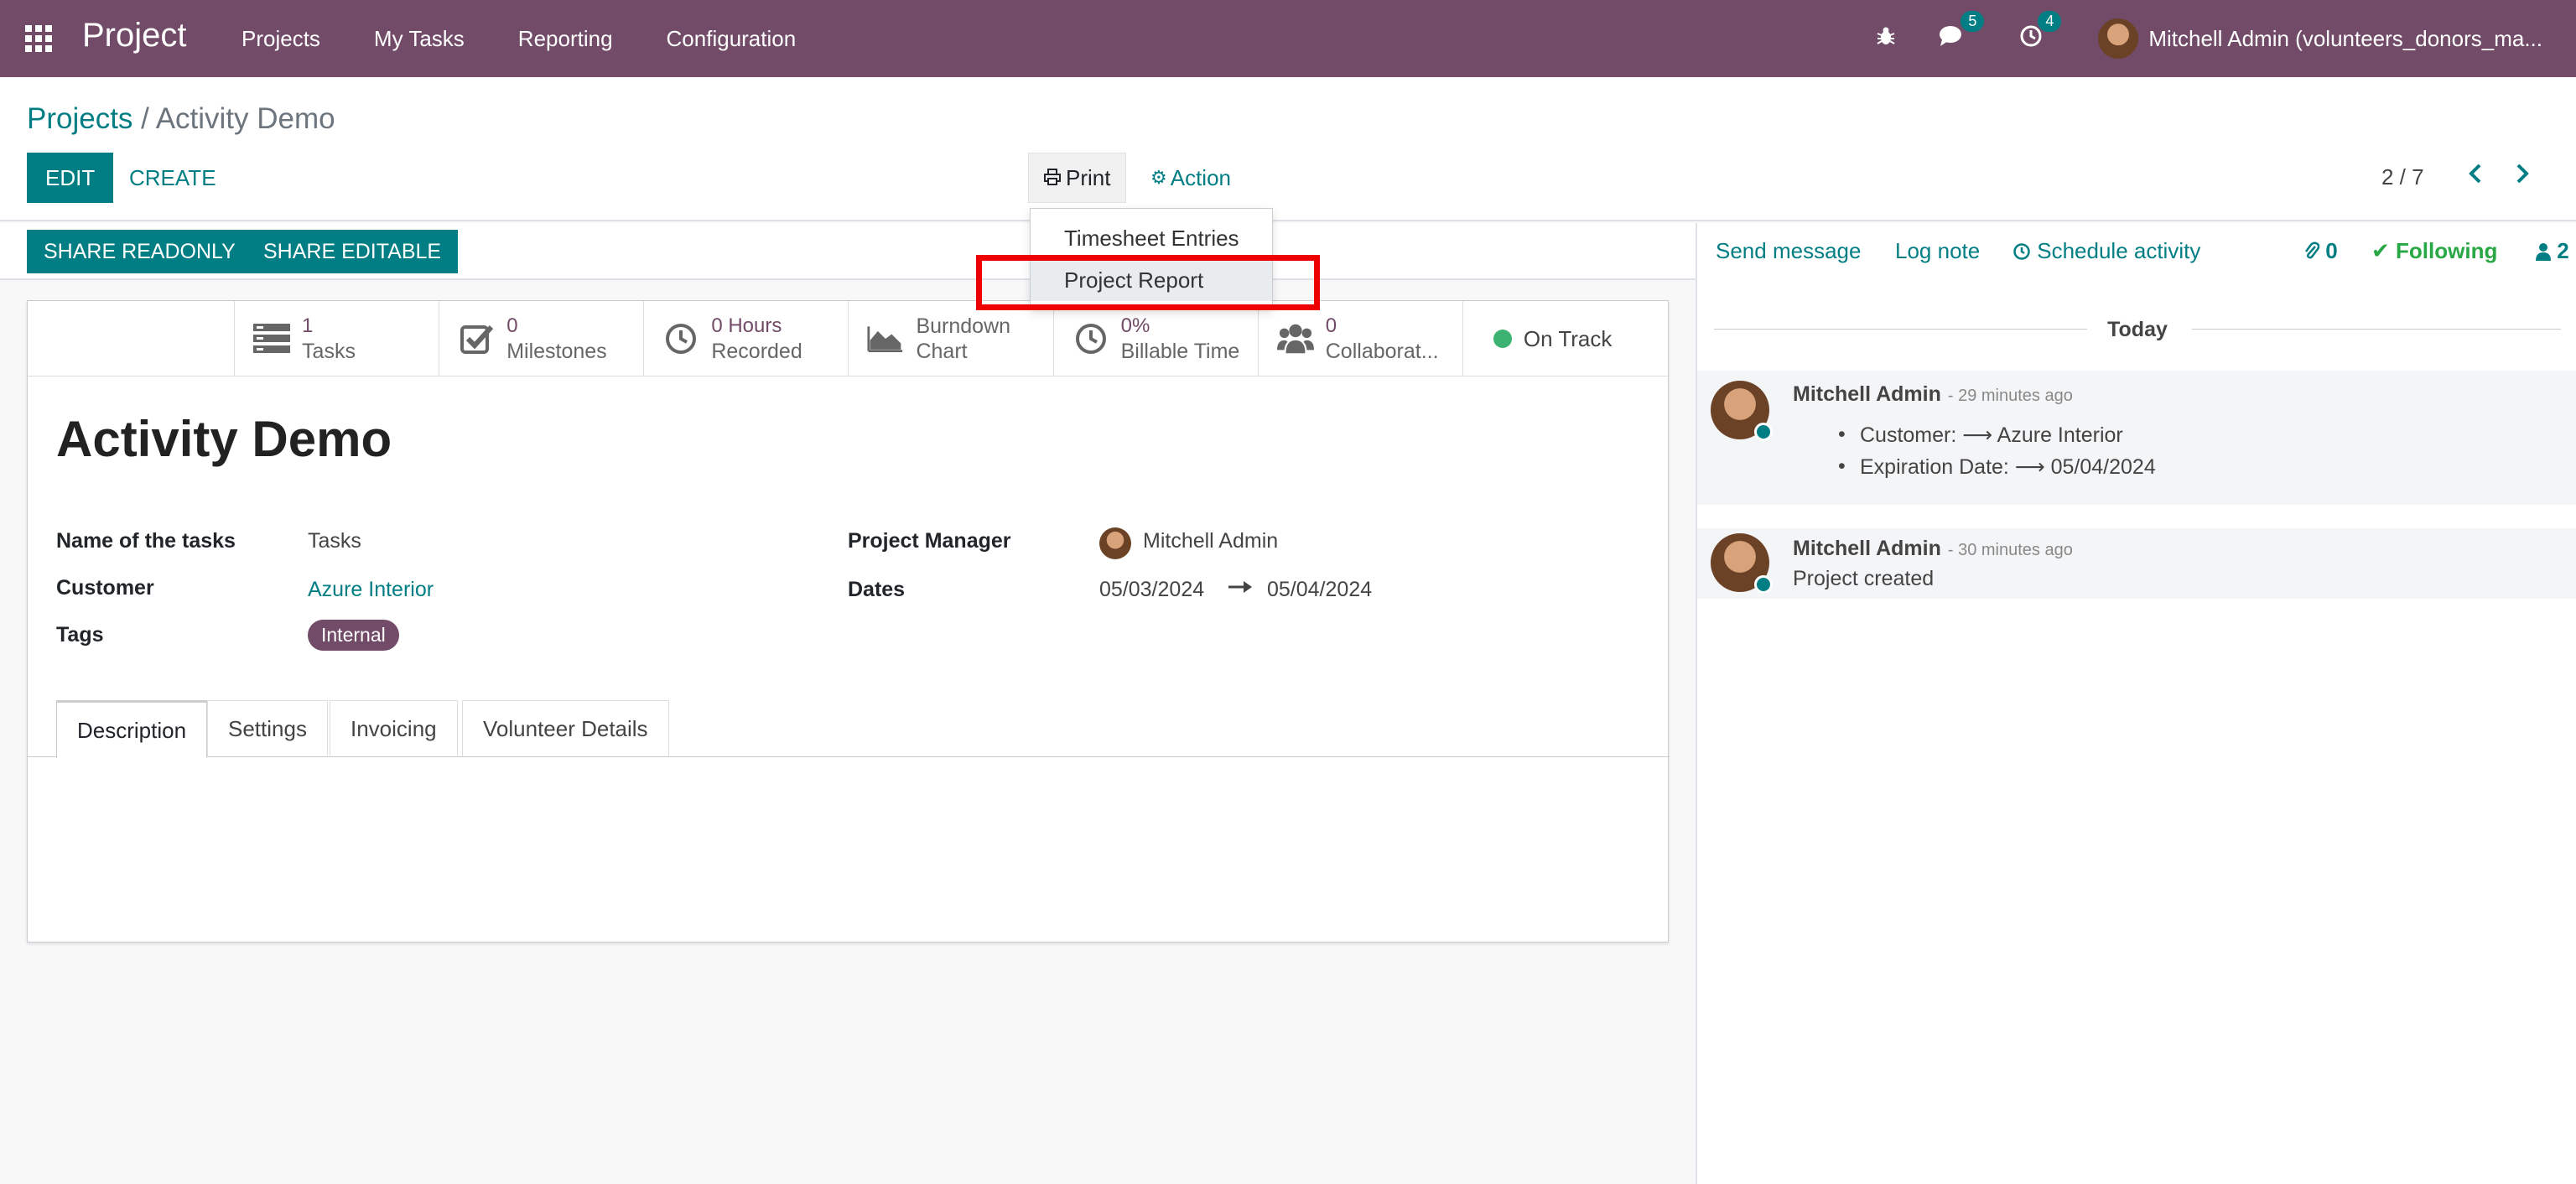 The image size is (2576, 1184). What do you see at coordinates (38, 38) in the screenshot?
I see `apps-grid-icon` at bounding box center [38, 38].